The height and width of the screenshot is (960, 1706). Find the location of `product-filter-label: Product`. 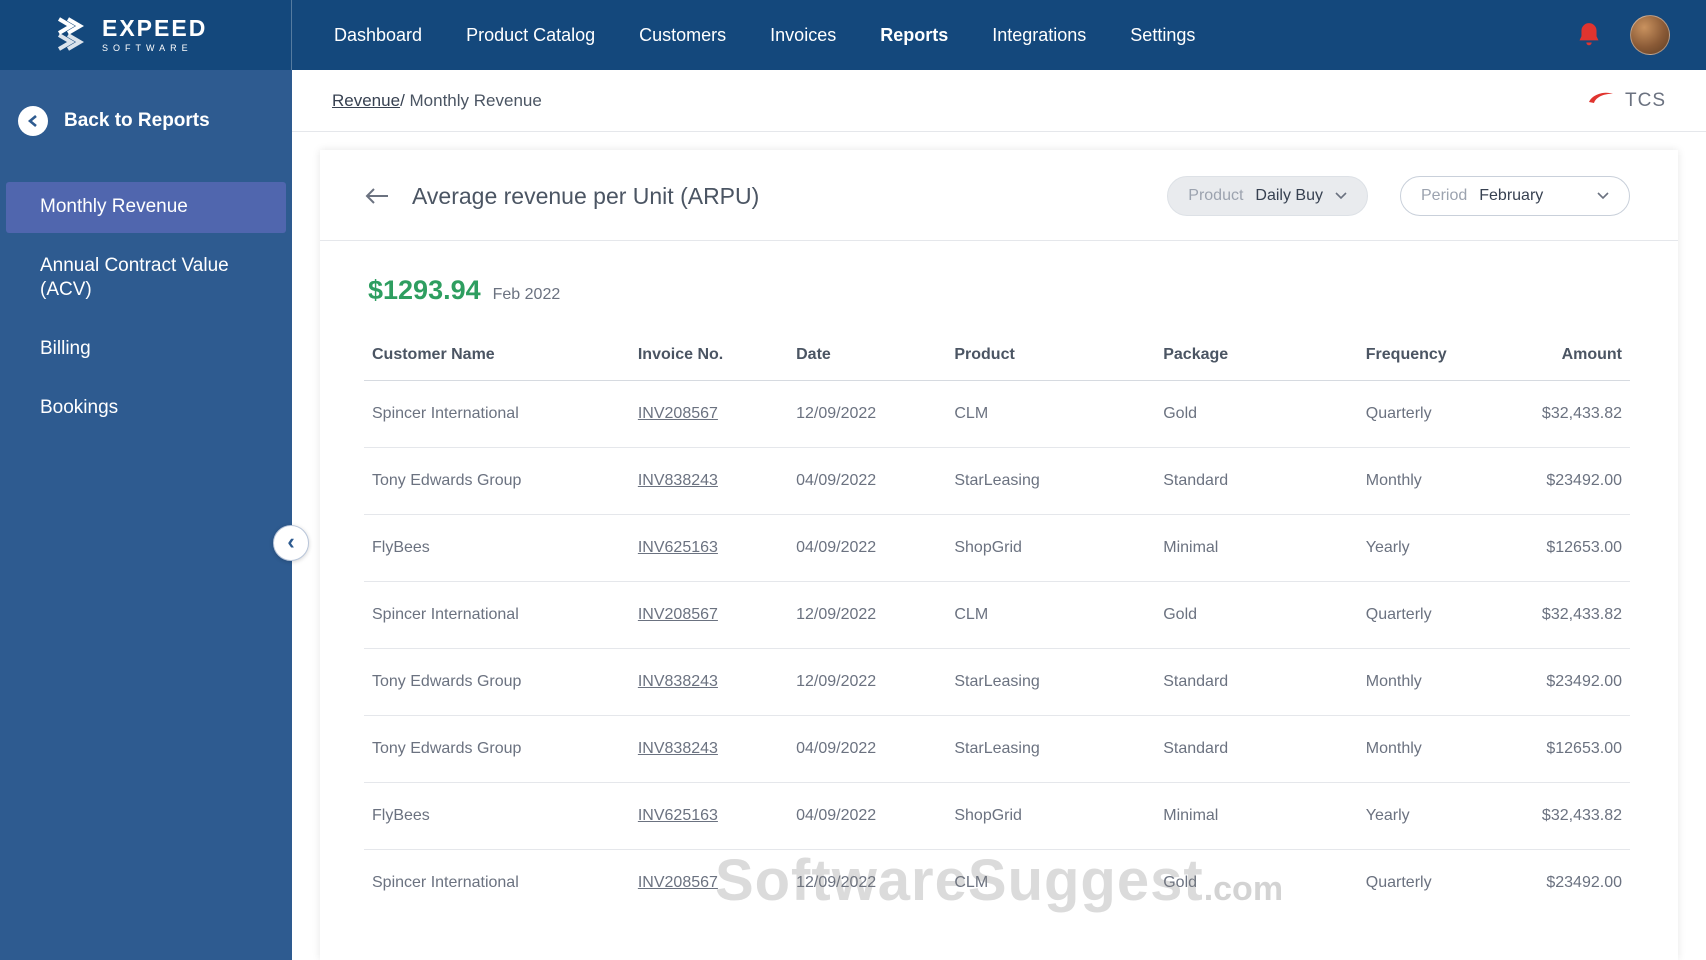

product-filter-label: Product is located at coordinates (1216, 195).